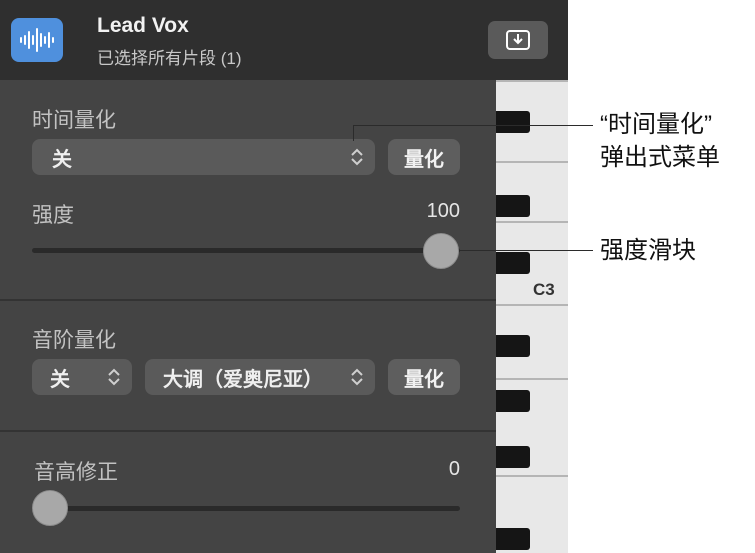 This screenshot has width=755, height=553. I want to click on strength-label: 强度, so click(53, 215).